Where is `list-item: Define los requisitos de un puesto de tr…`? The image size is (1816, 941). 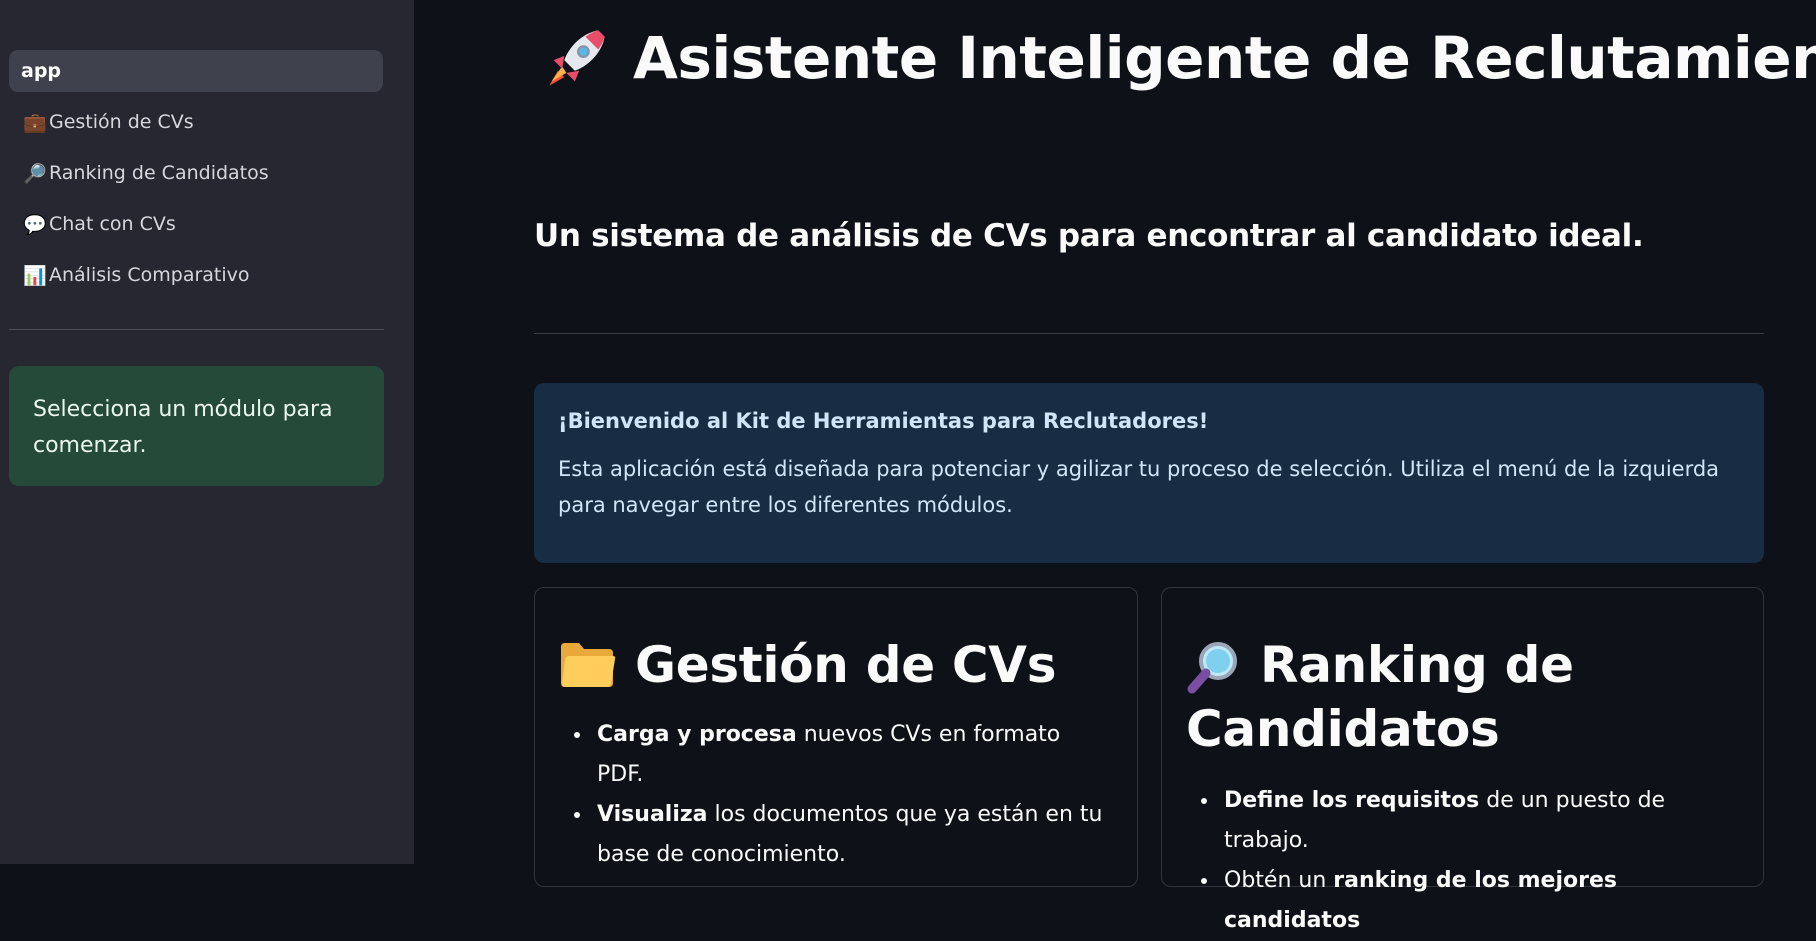 list-item: Define los requisitos de un puesto de tr… is located at coordinates (1479, 821).